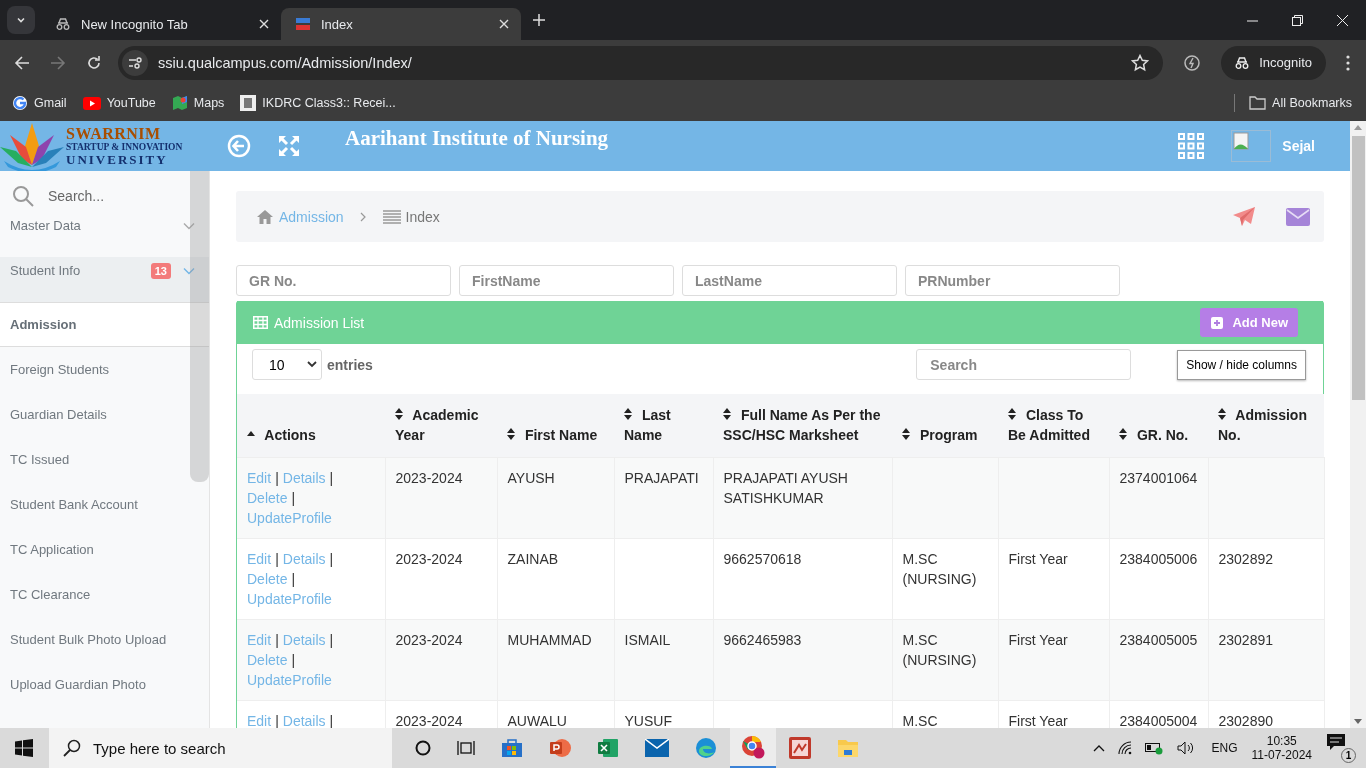  What do you see at coordinates (512, 748) in the screenshot?
I see `store-icon` at bounding box center [512, 748].